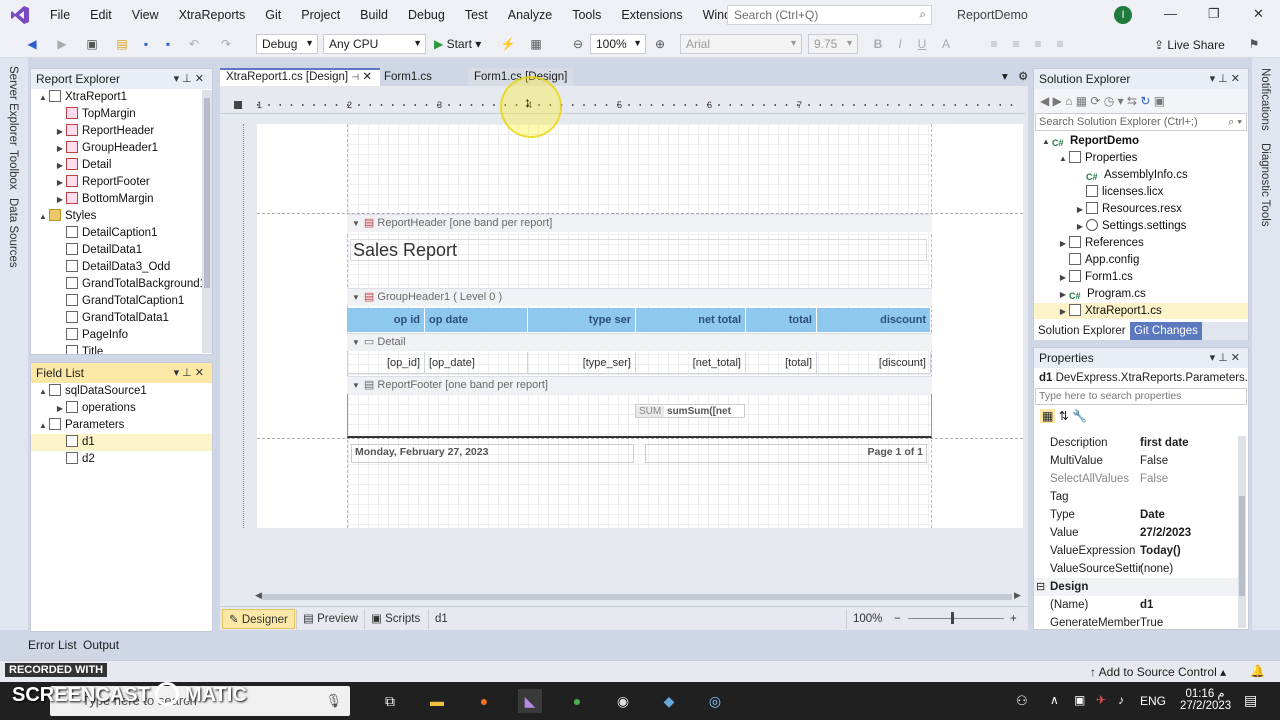 The width and height of the screenshot is (1280, 720). What do you see at coordinates (1146, 605) in the screenshot?
I see `property-value: d1` at bounding box center [1146, 605].